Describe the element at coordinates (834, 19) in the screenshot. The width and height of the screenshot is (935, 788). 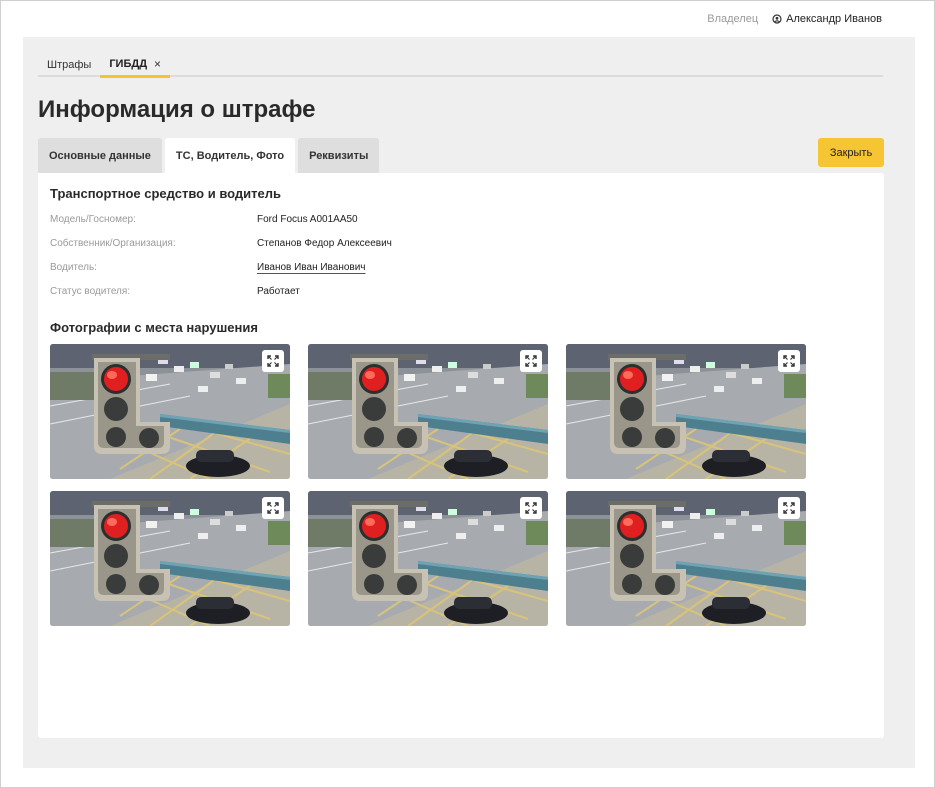
I see `user-name: Александр Иванов` at that location.